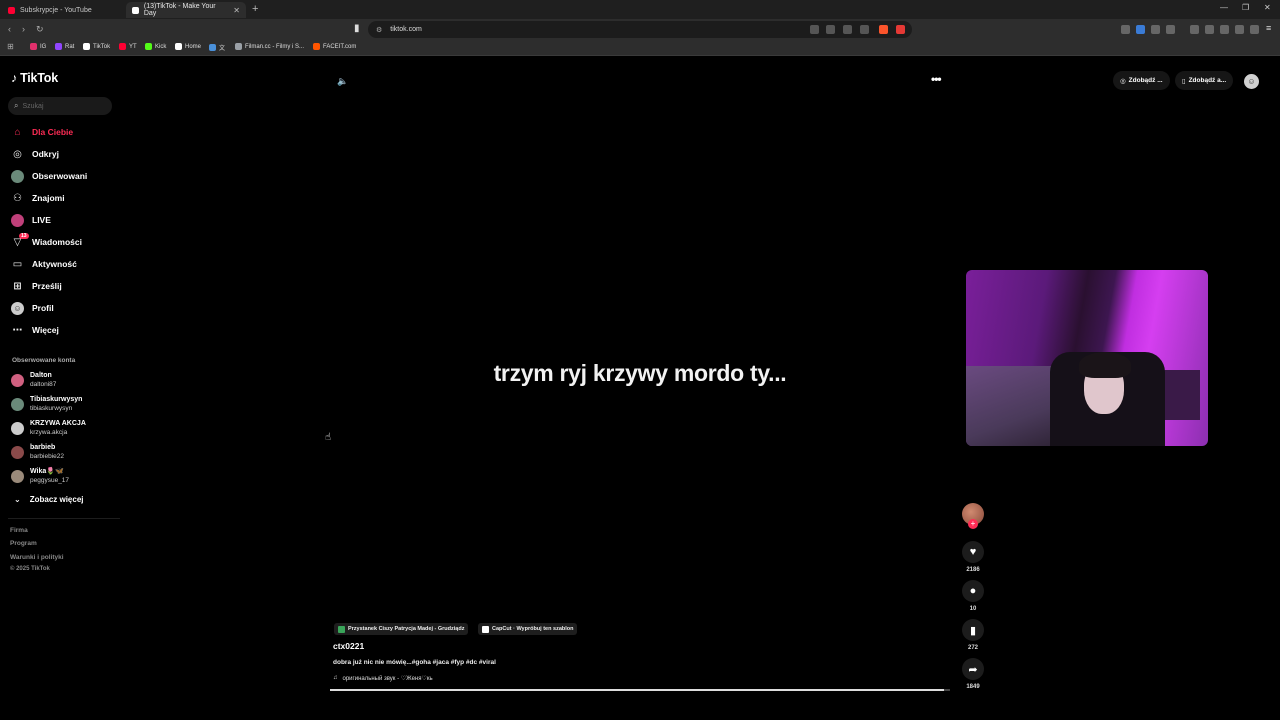 This screenshot has width=1280, height=720. Describe the element at coordinates (40, 29) in the screenshot. I see `reload-icon: ↻` at that location.